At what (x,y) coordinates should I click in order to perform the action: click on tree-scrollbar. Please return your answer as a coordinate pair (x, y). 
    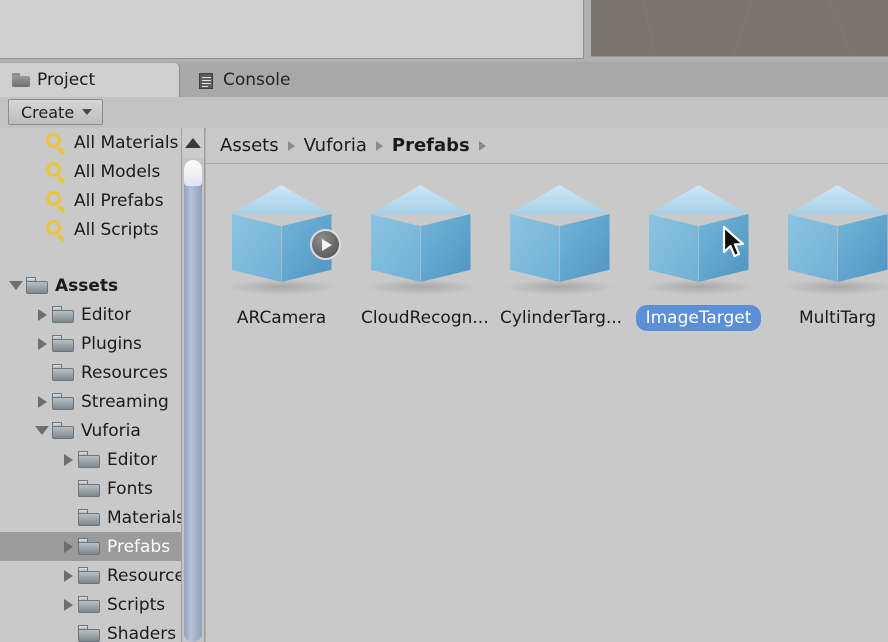
    Looking at the image, I should click on (193, 385).